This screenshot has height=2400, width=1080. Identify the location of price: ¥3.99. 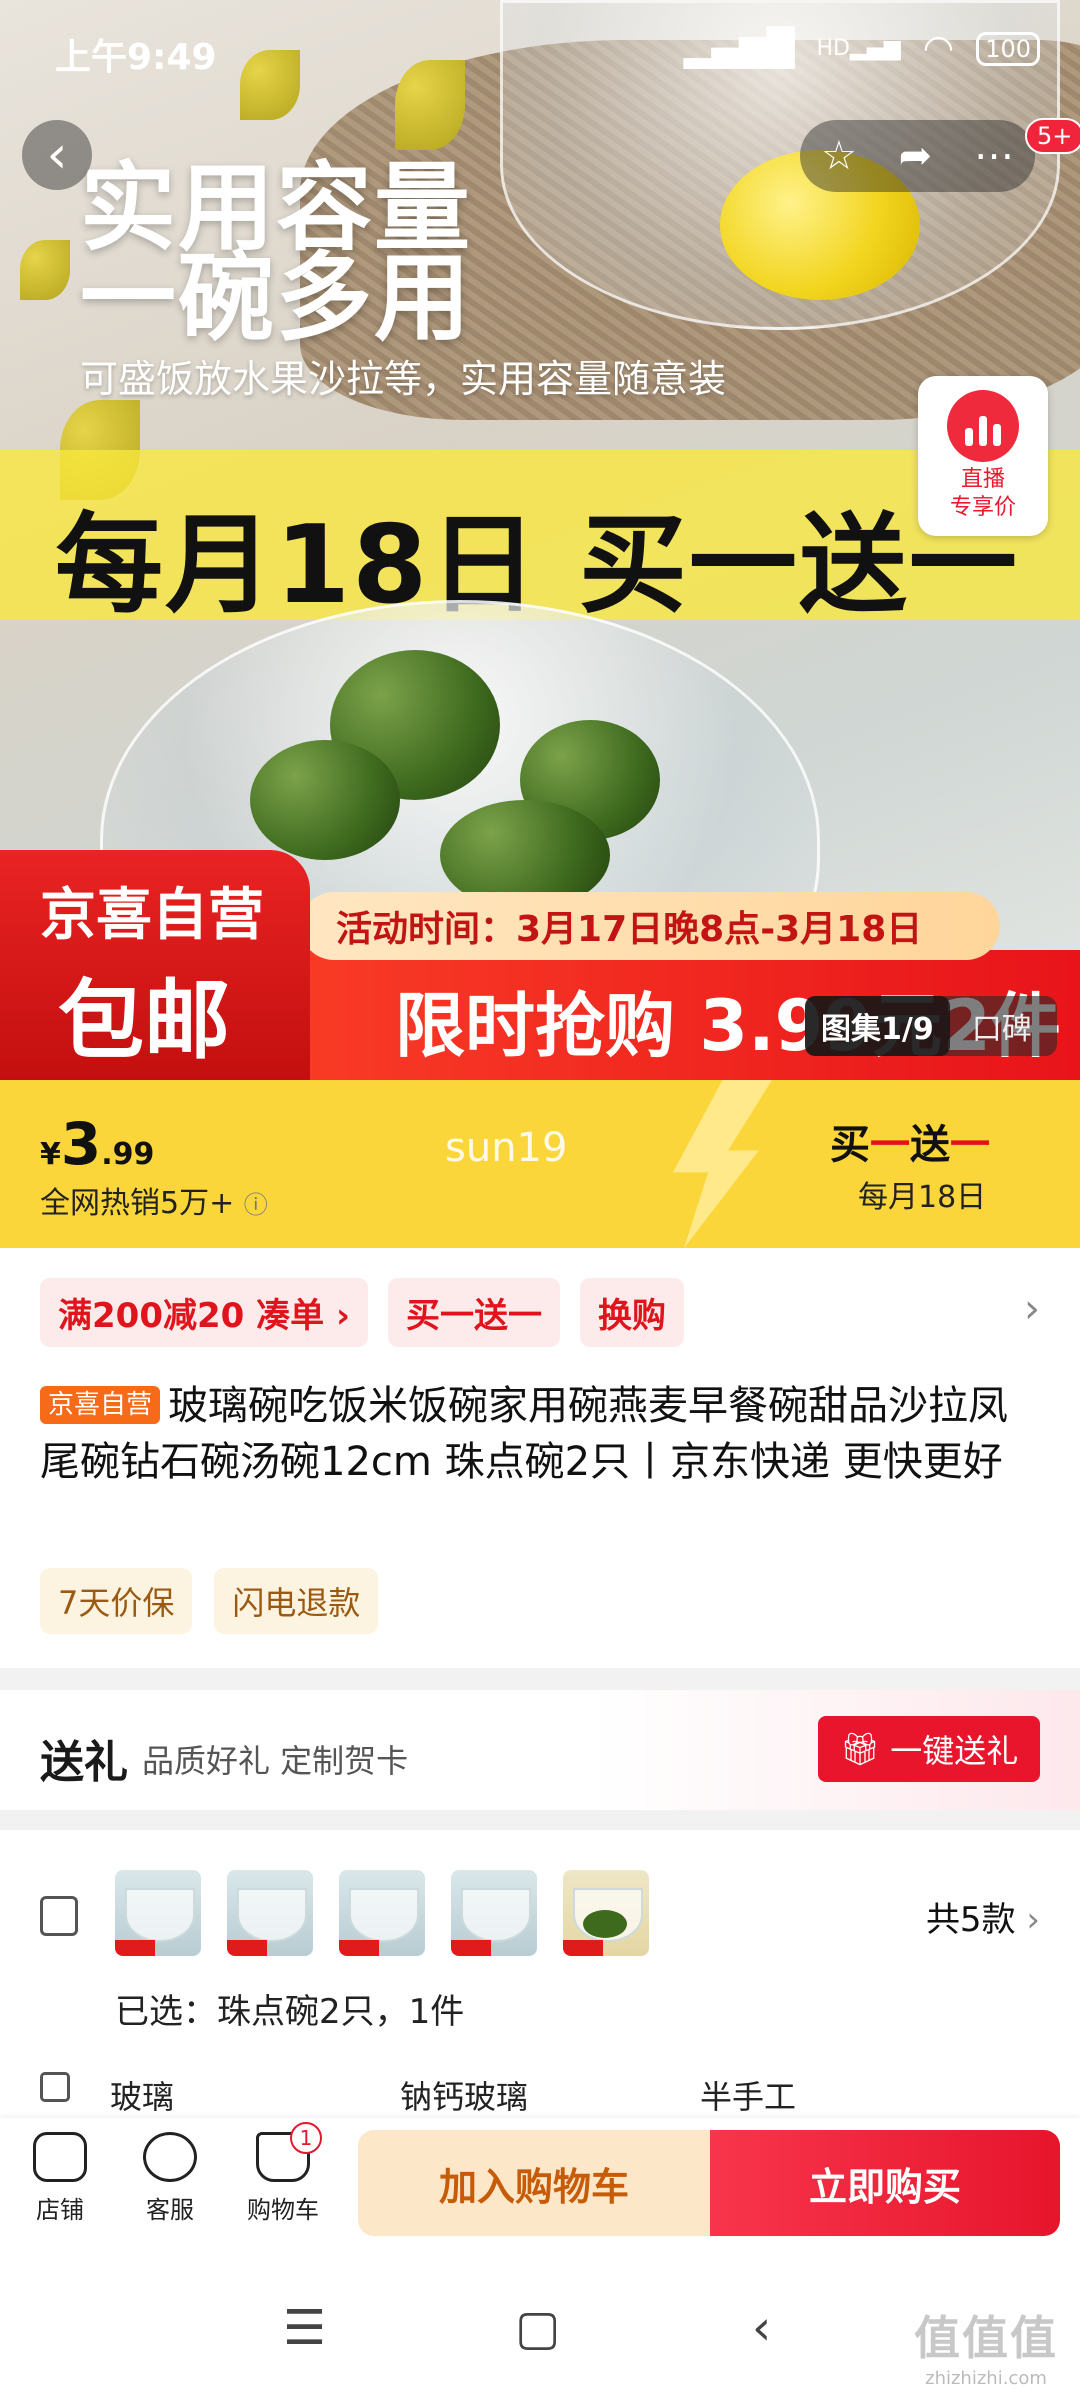
(97, 1144).